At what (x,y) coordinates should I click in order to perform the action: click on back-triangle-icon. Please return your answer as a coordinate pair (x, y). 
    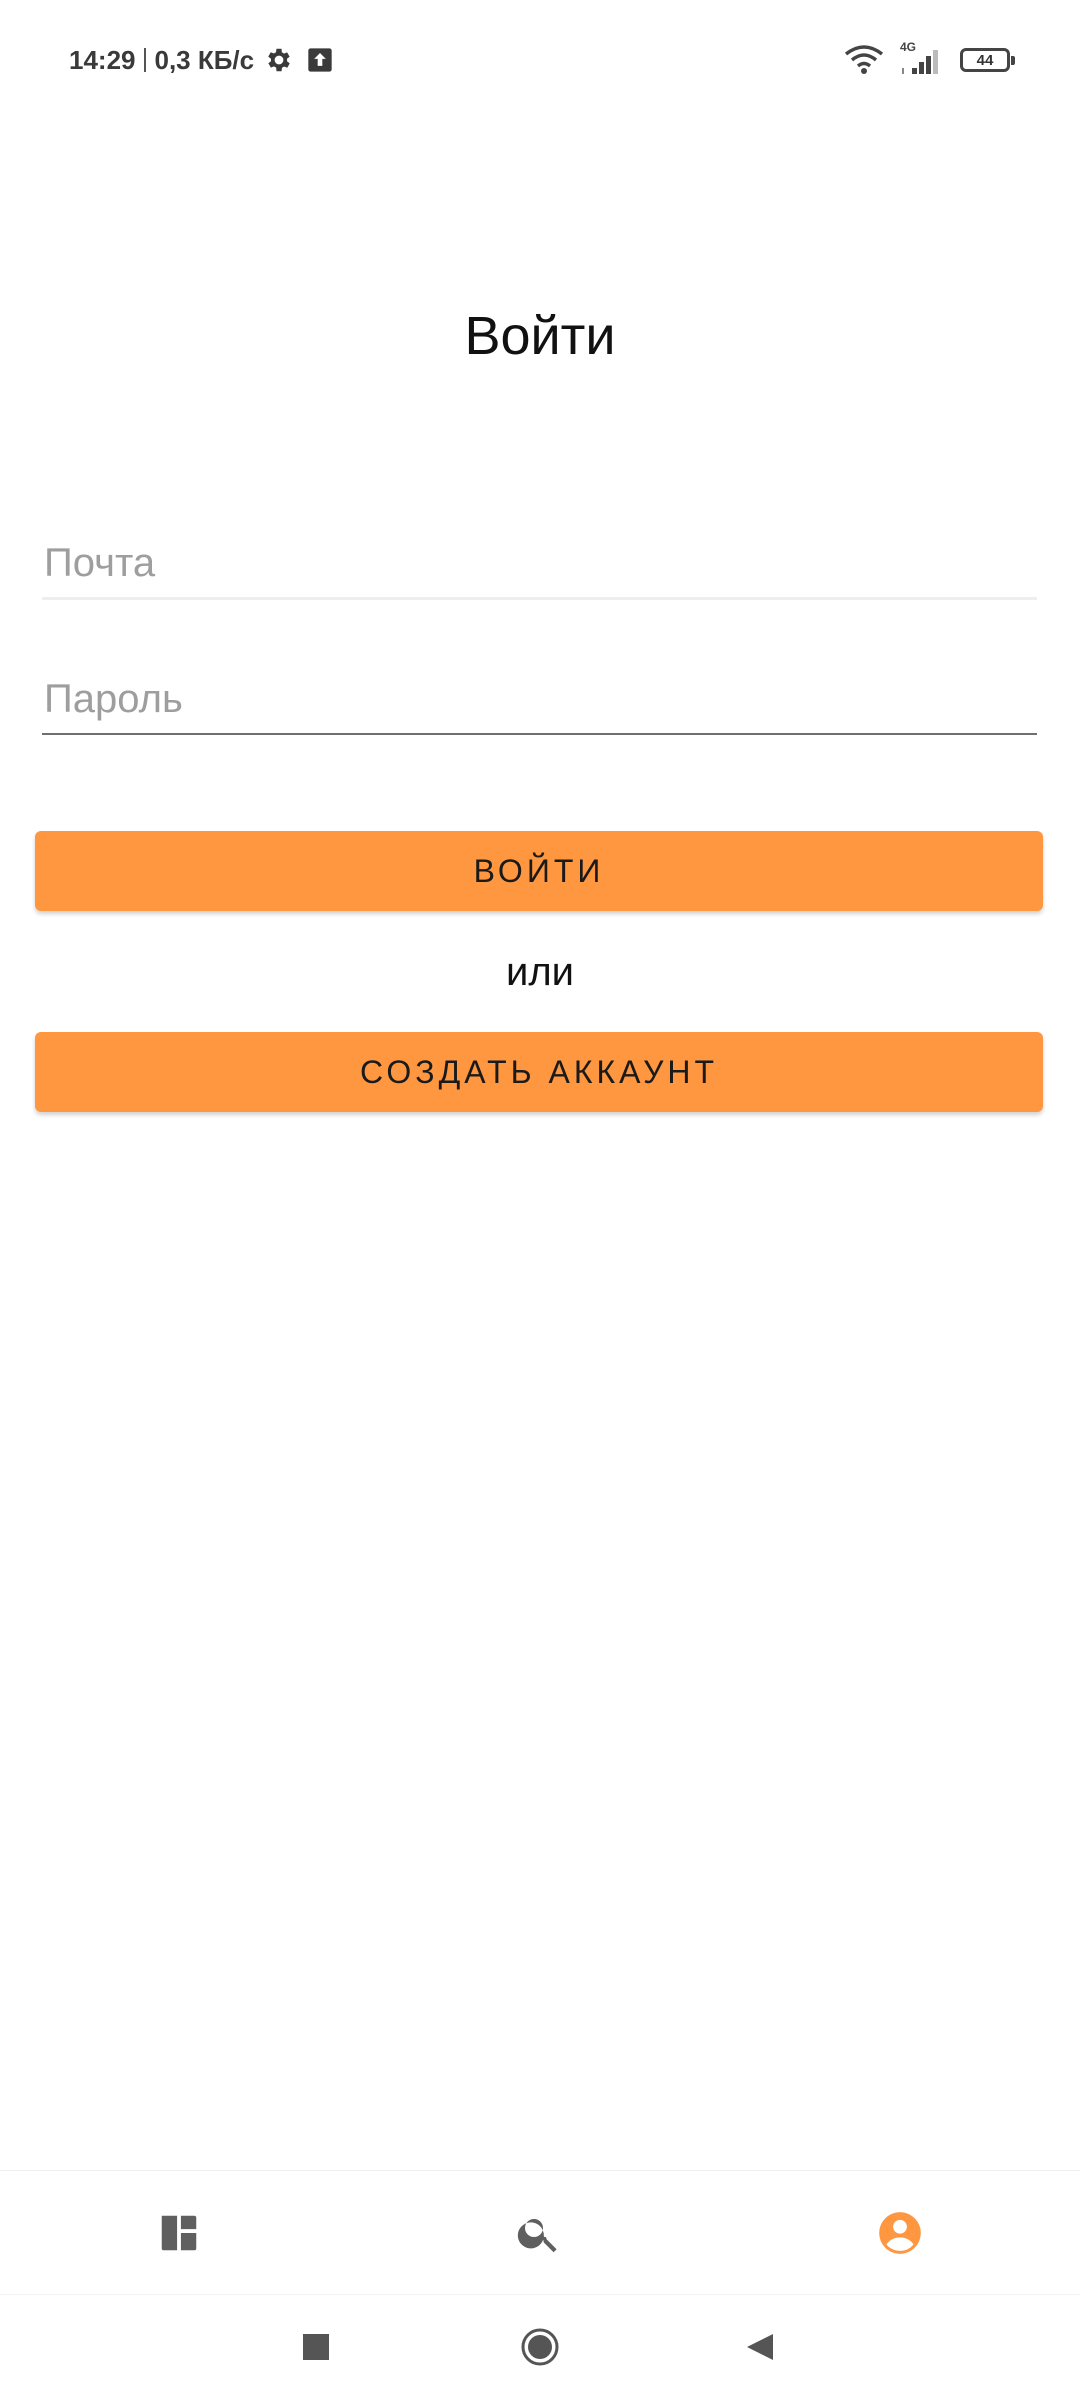
    Looking at the image, I should click on (760, 2347).